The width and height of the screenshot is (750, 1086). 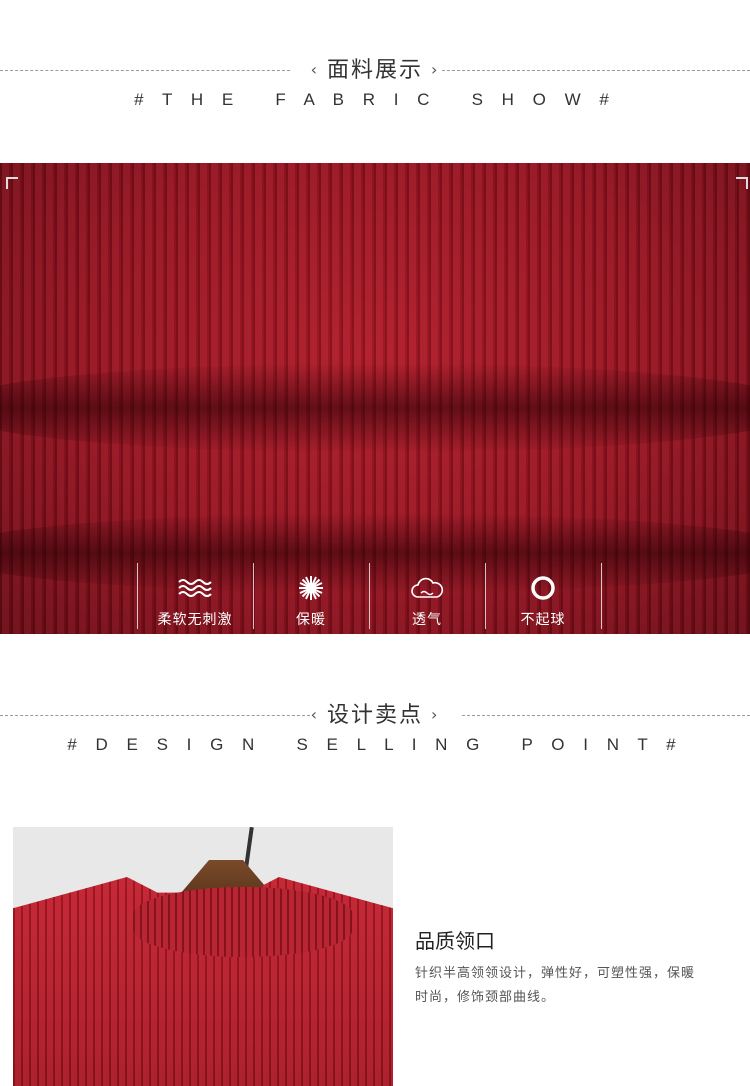 What do you see at coordinates (543, 588) in the screenshot?
I see `ring-icon` at bounding box center [543, 588].